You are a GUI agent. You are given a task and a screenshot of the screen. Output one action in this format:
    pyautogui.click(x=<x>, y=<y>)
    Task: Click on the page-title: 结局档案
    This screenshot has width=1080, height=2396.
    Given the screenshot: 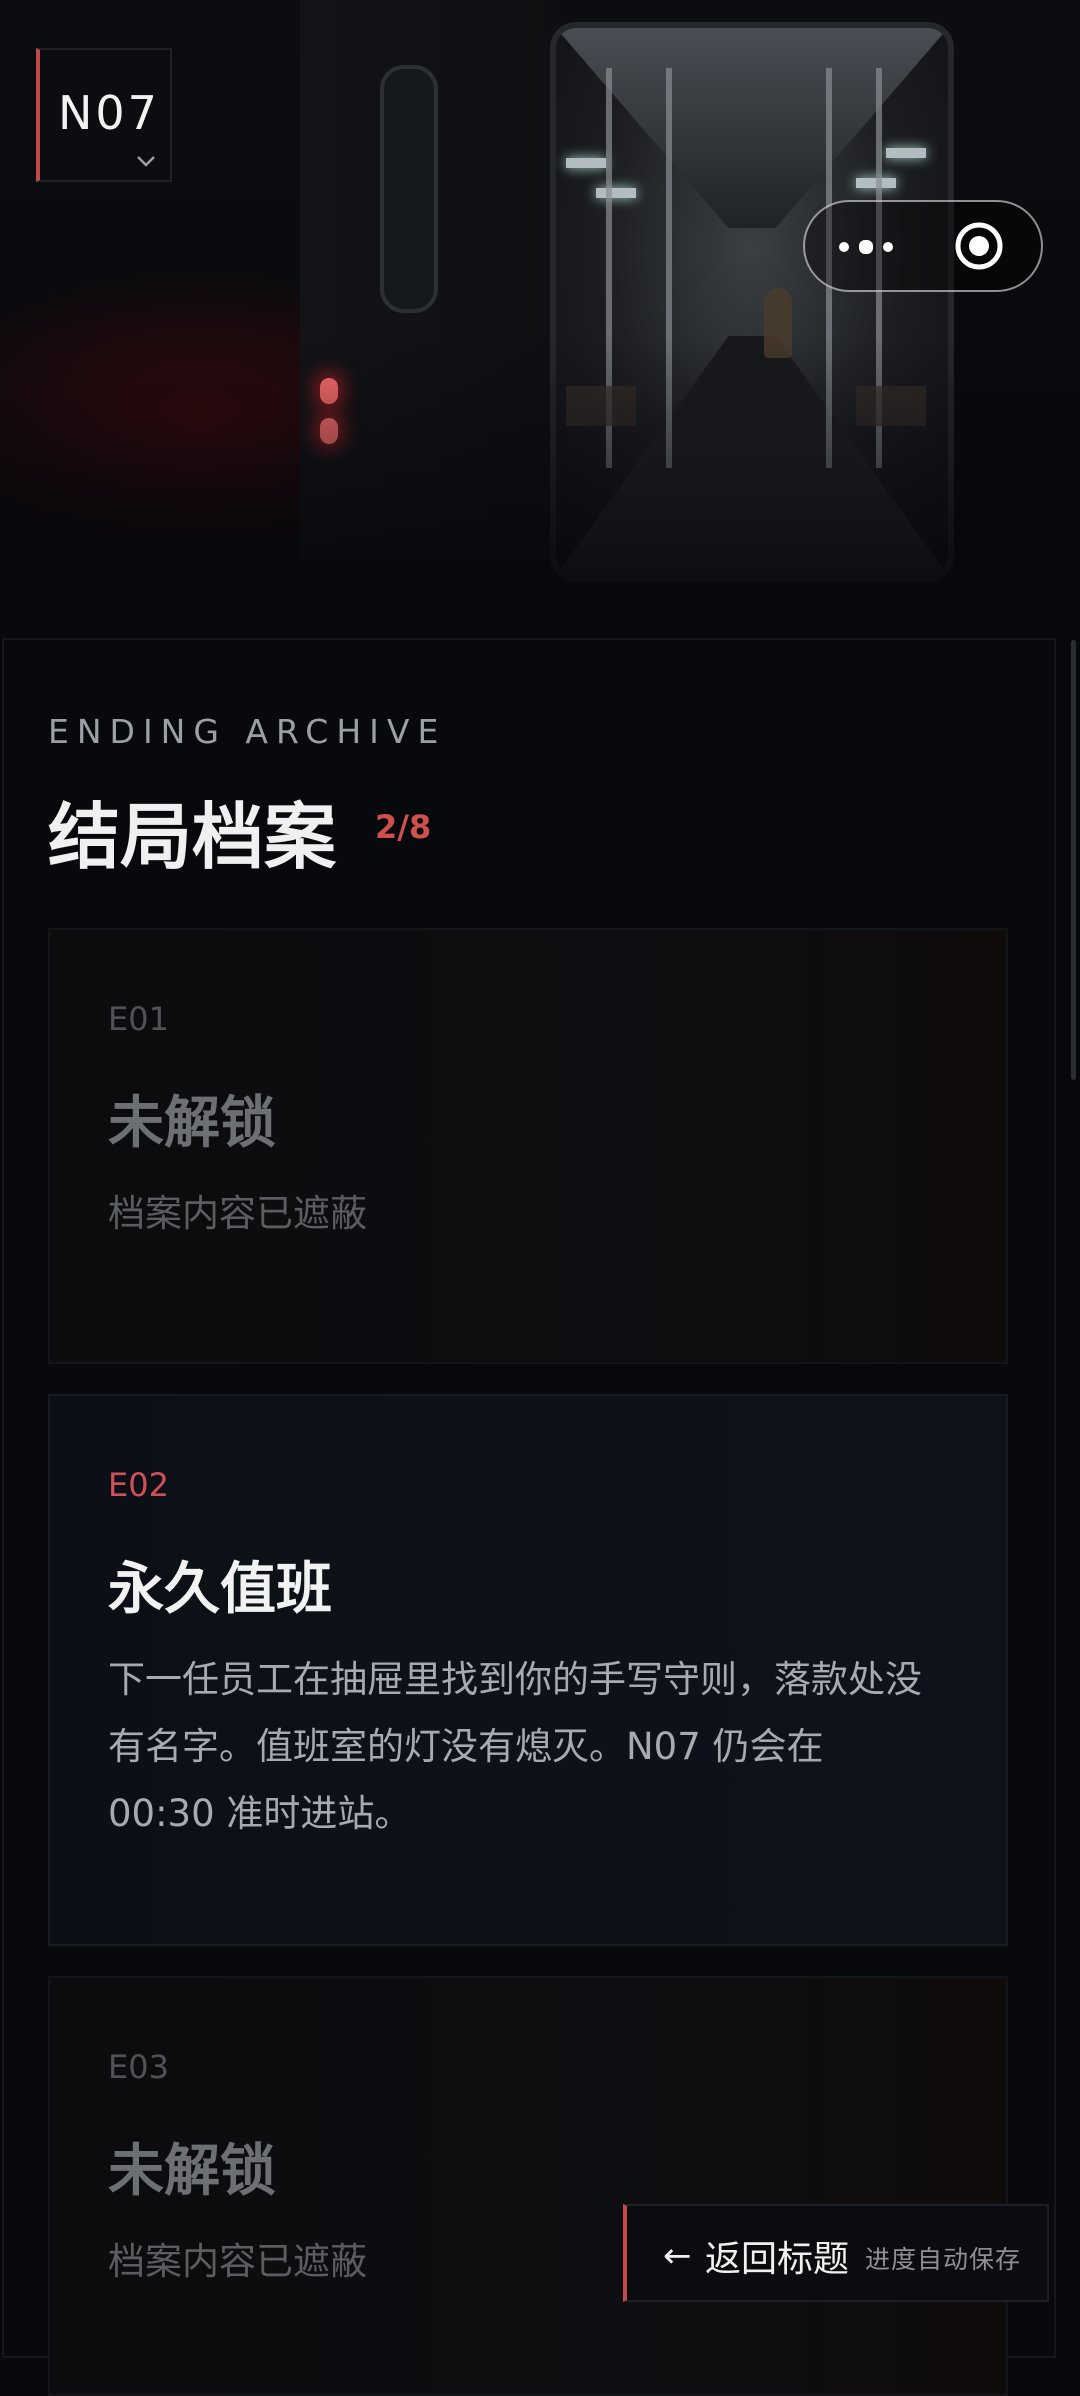 What is the action you would take?
    pyautogui.click(x=192, y=837)
    